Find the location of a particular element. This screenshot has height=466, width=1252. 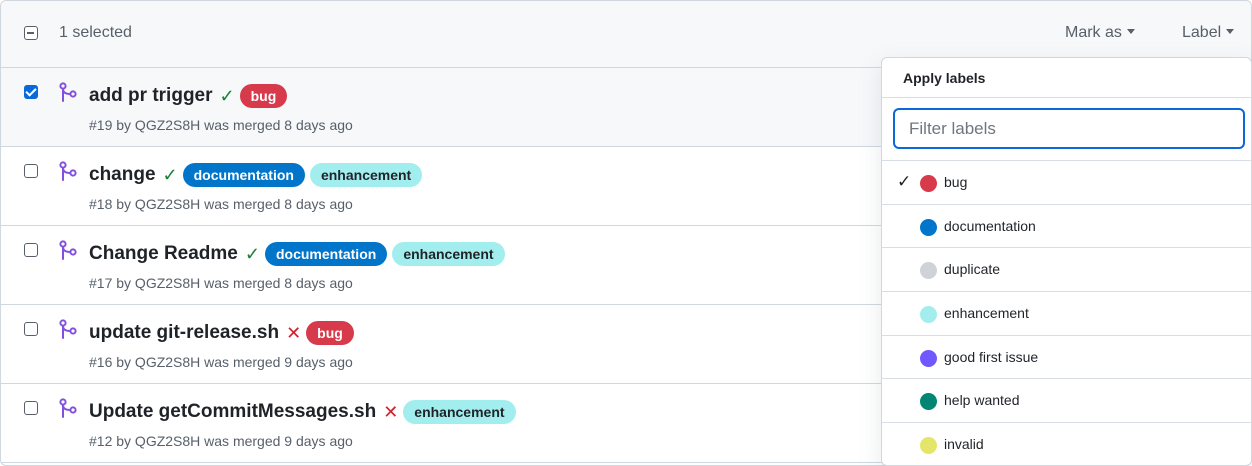

mark-as-menu-button: Mark as is located at coordinates (1100, 33).